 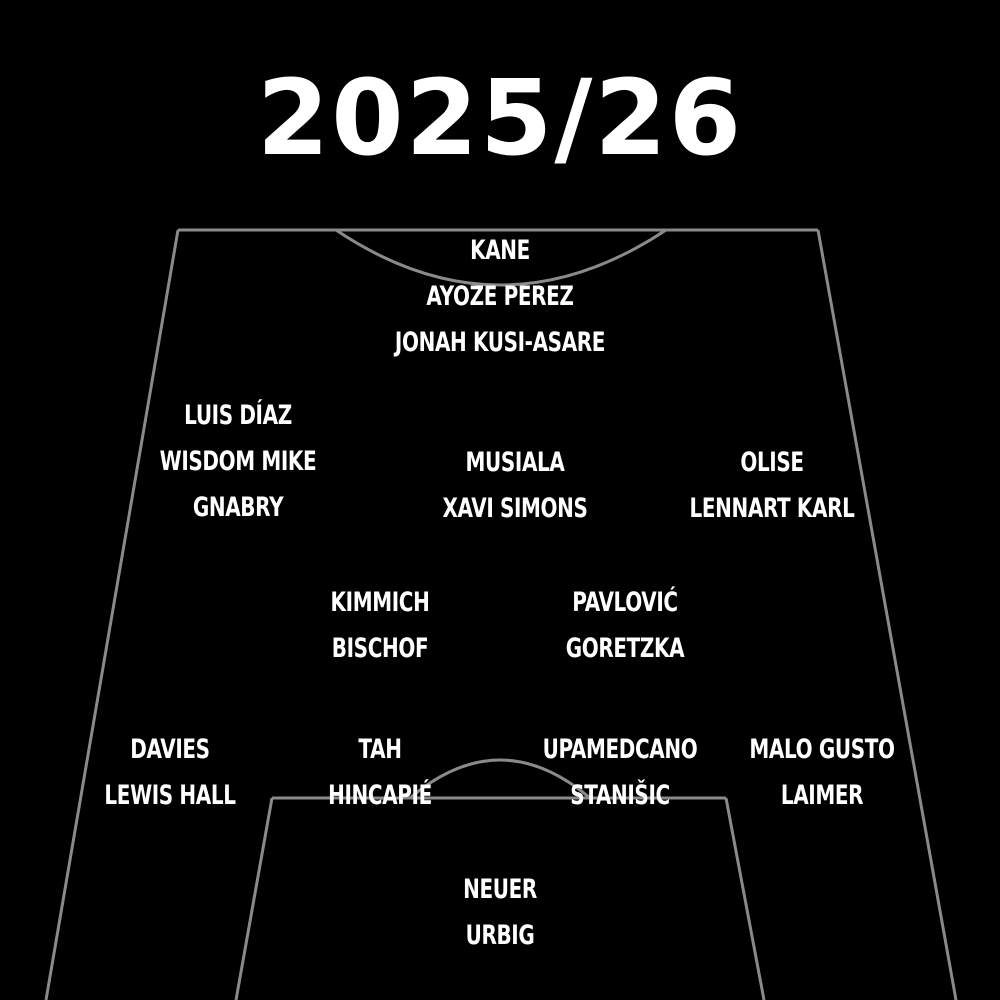 What do you see at coordinates (620, 749) in the screenshot?
I see `player-name: UPAMEDCANO` at bounding box center [620, 749].